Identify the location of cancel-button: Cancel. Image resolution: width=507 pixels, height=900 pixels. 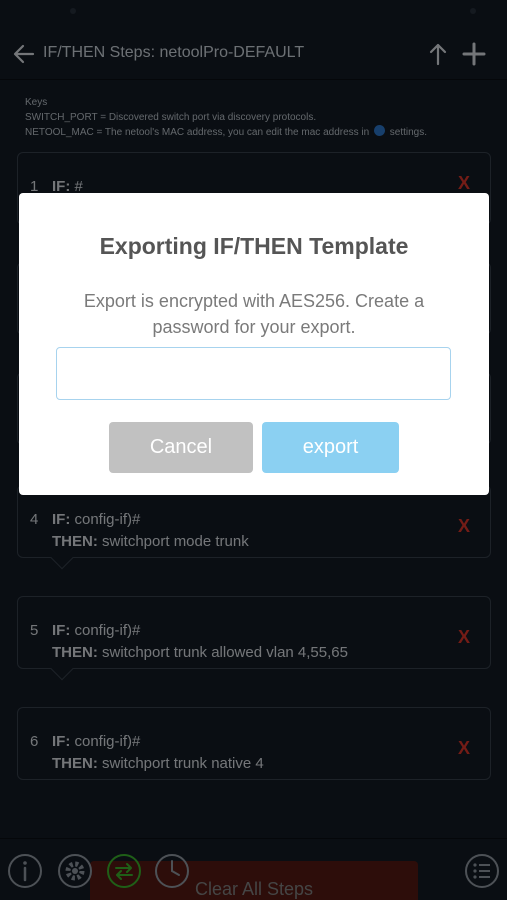
(181, 447).